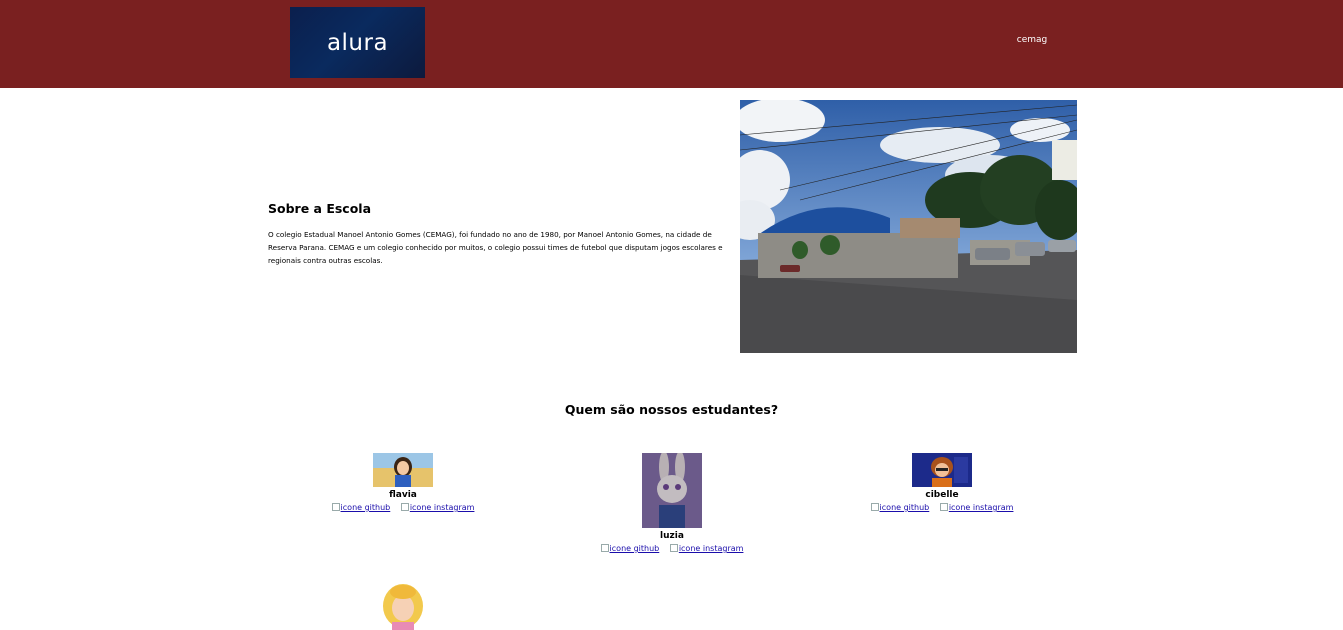 The width and height of the screenshot is (1343, 630). What do you see at coordinates (403, 470) in the screenshot?
I see `avatar-flavia` at bounding box center [403, 470].